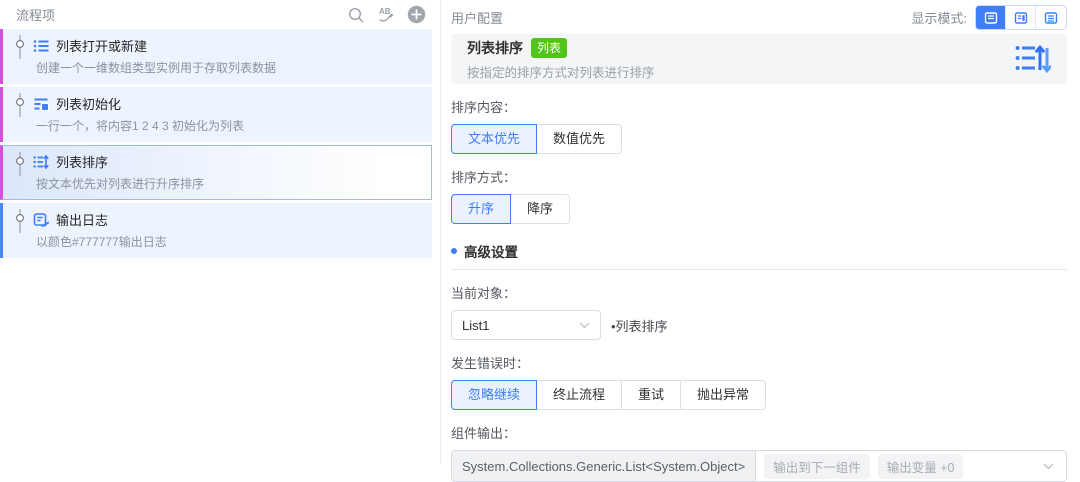 The width and height of the screenshot is (1080, 482). What do you see at coordinates (102, 46) in the screenshot?
I see `flow-item-title: 列表打开或新建` at bounding box center [102, 46].